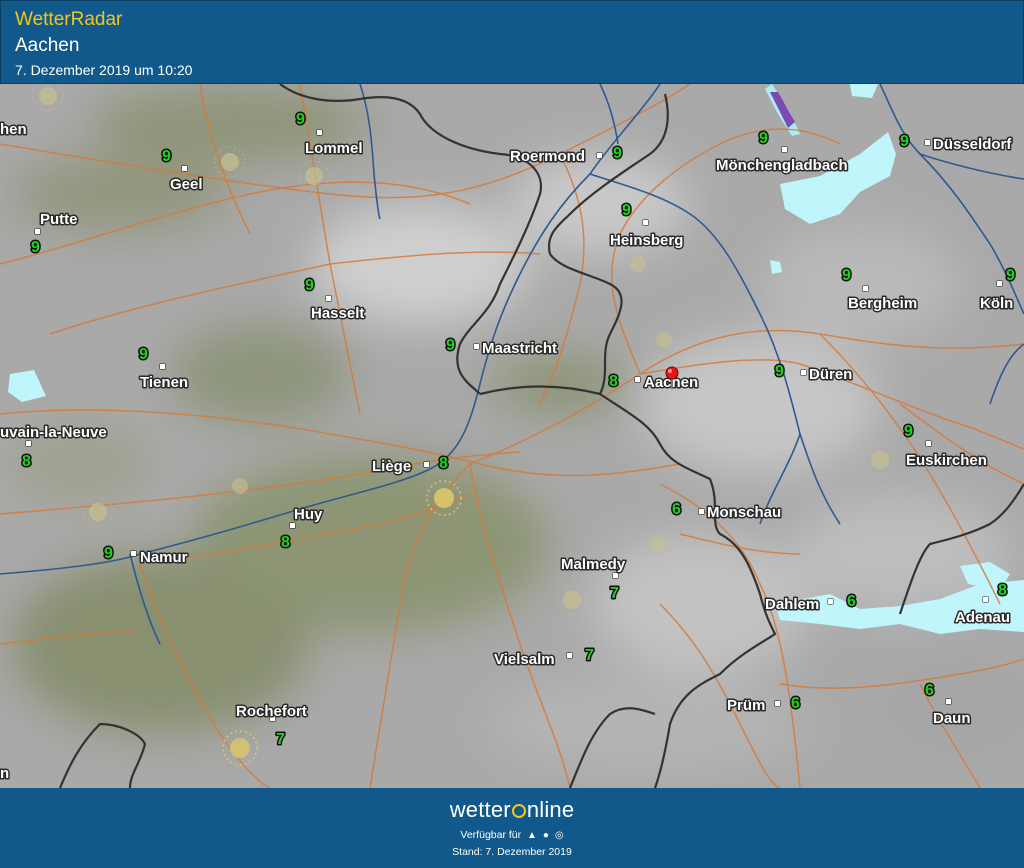 This screenshot has height=868, width=1024. I want to click on stand-date: Stand: 7. Dezember 2019, so click(512, 852).